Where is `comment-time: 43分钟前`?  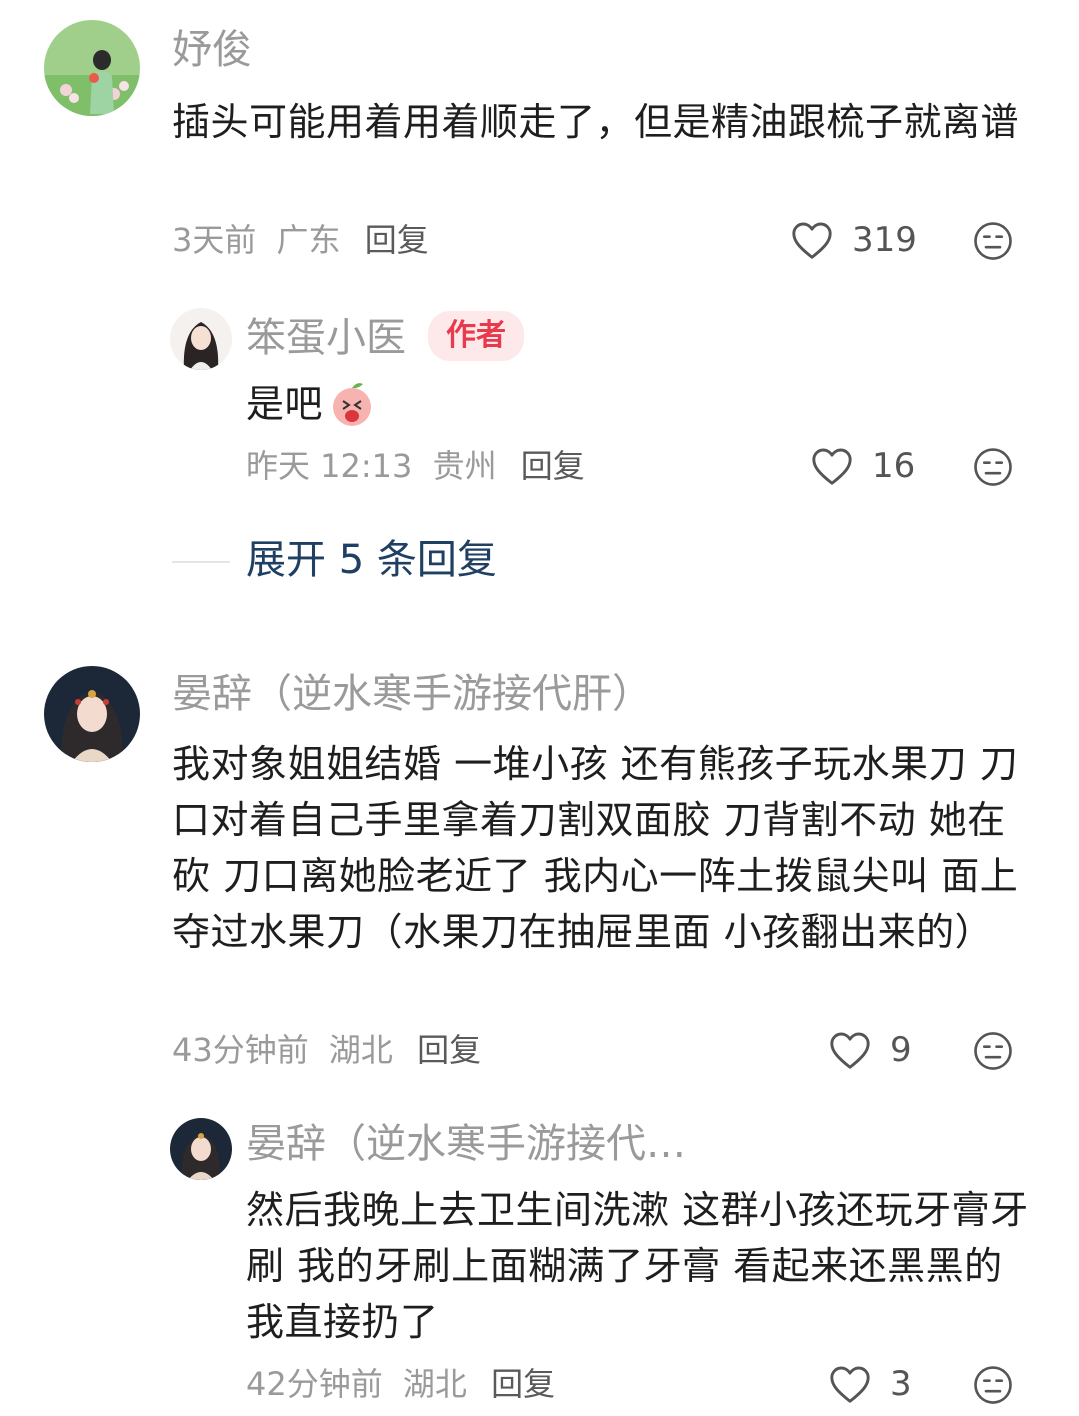
comment-time: 43分钟前 is located at coordinates (240, 1050).